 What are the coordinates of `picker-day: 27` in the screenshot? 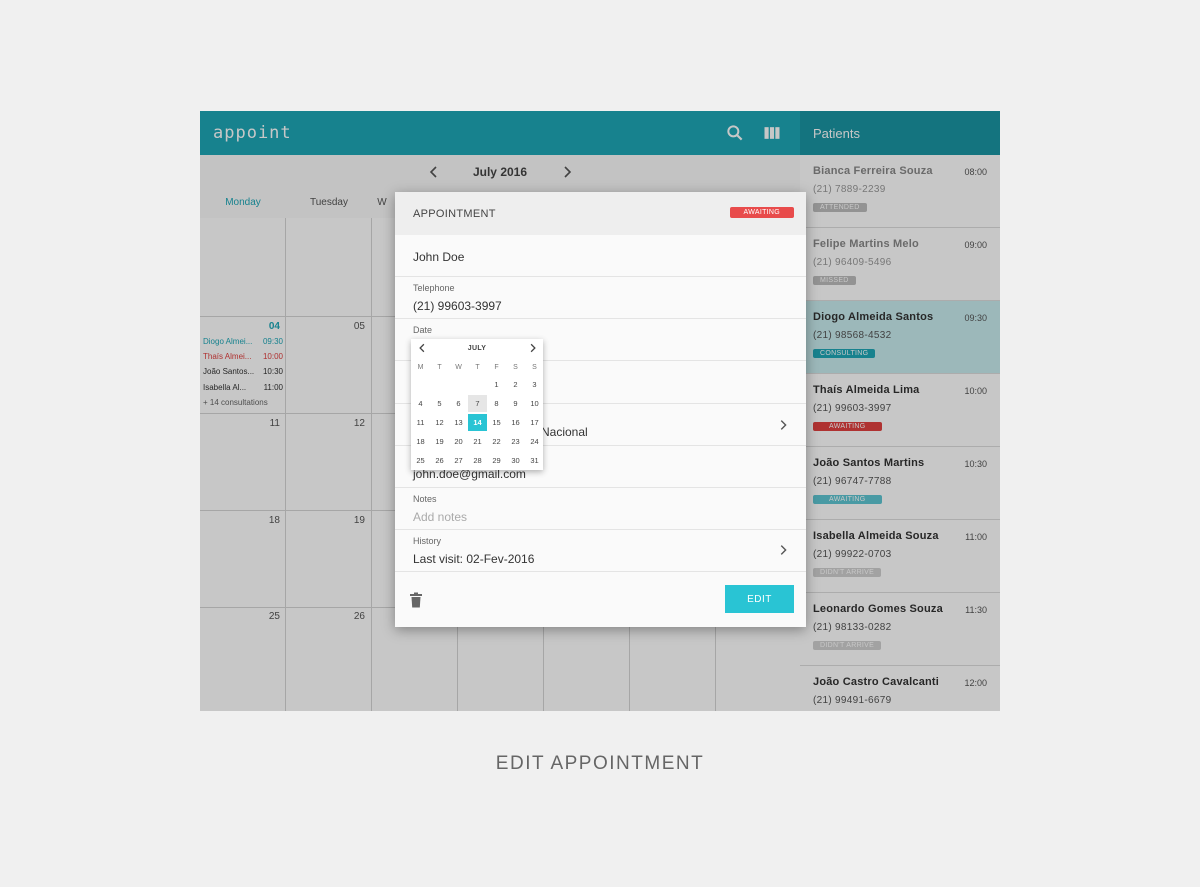 It's located at (458, 460).